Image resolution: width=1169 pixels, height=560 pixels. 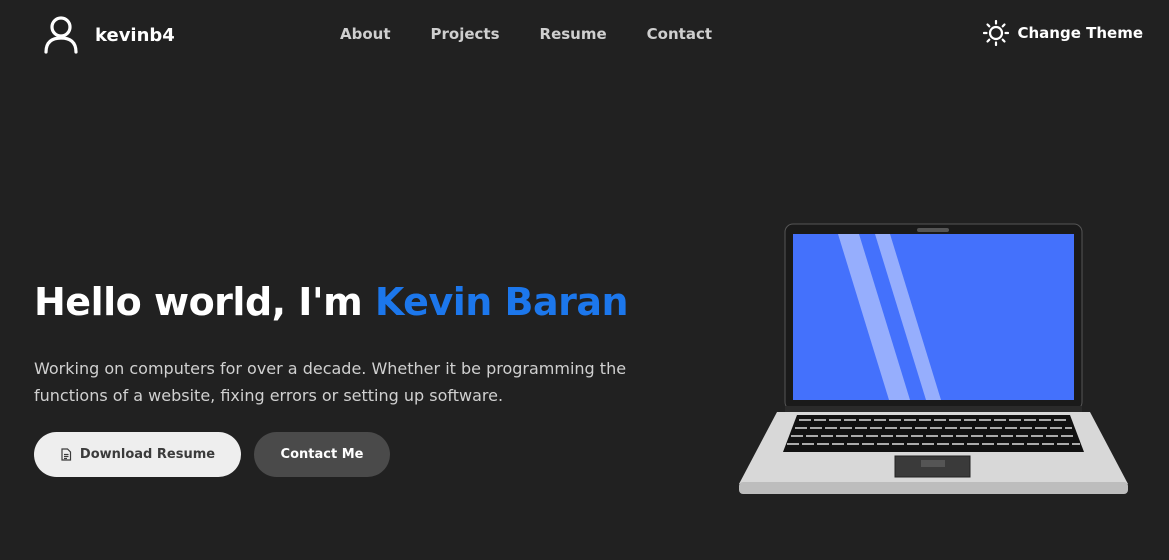 I want to click on change-theme-button: Change Theme, so click(x=1063, y=33).